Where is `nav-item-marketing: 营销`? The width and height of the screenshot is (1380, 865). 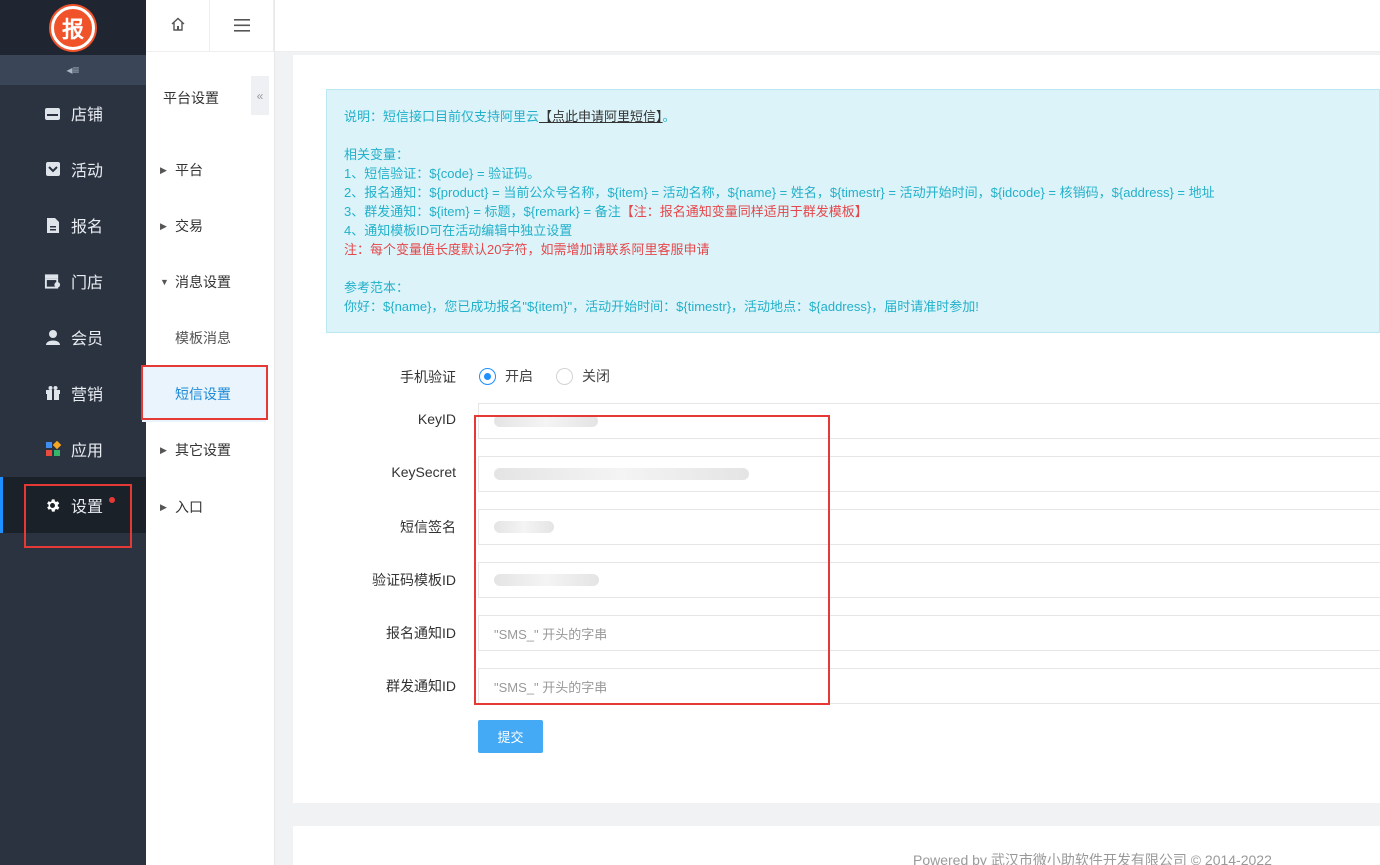
nav-item-marketing: 营销 is located at coordinates (73, 393).